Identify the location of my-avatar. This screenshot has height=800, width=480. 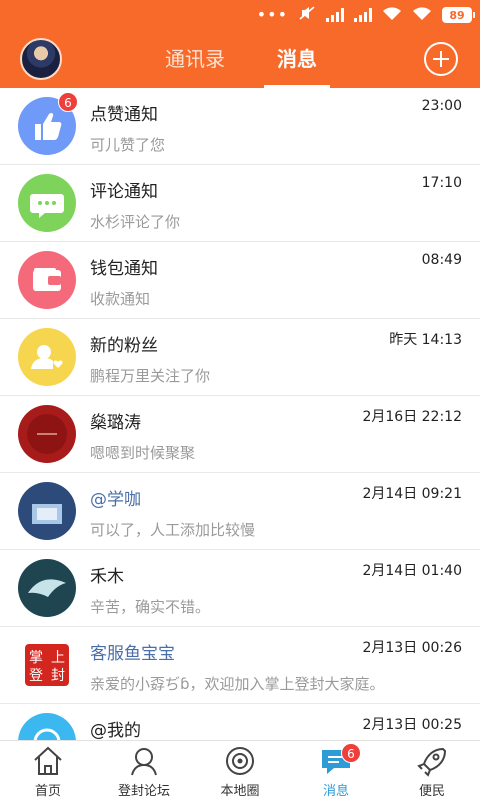
(41, 59).